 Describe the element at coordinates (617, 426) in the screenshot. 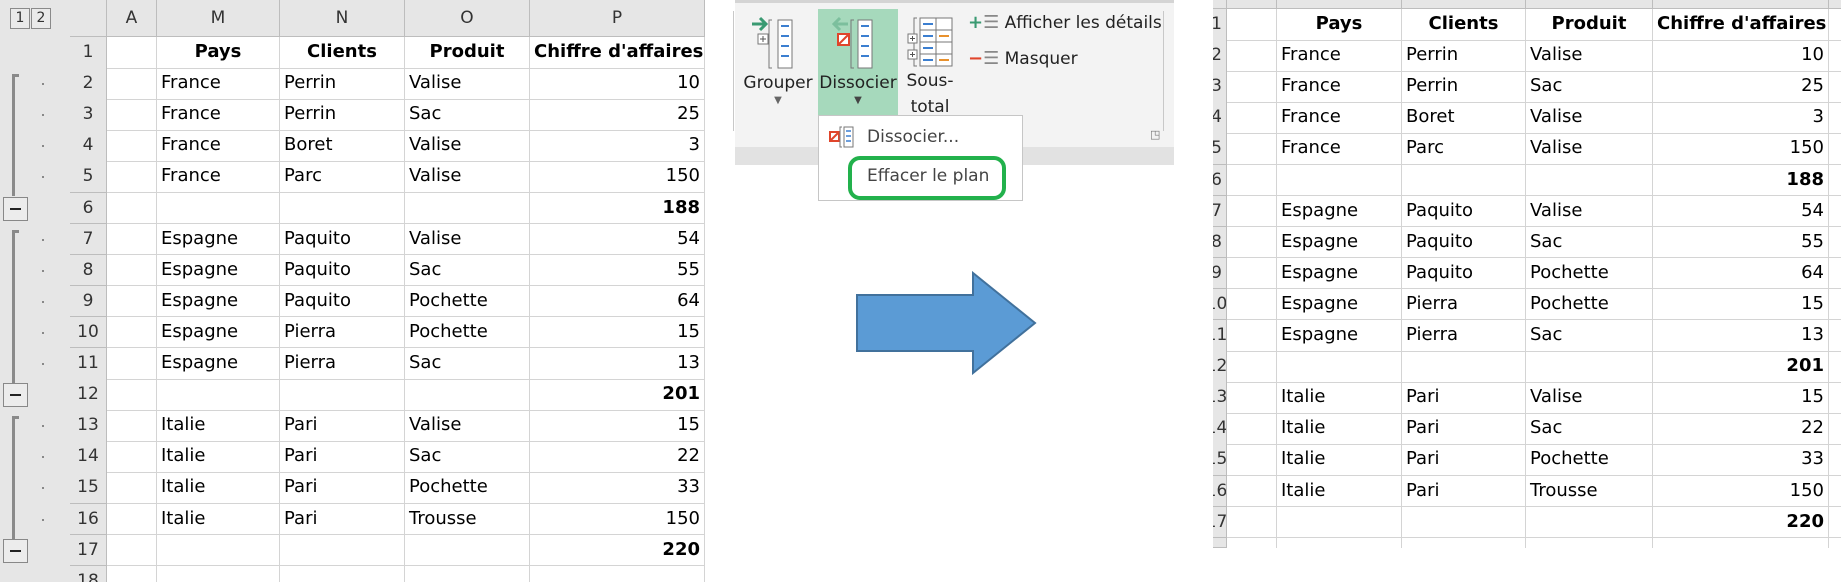

I see `cell: 15` at that location.